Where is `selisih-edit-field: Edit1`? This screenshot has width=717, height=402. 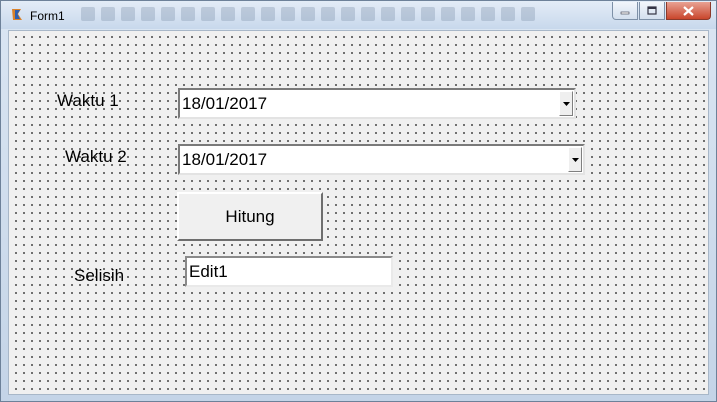
selisih-edit-field: Edit1 is located at coordinates (289, 271).